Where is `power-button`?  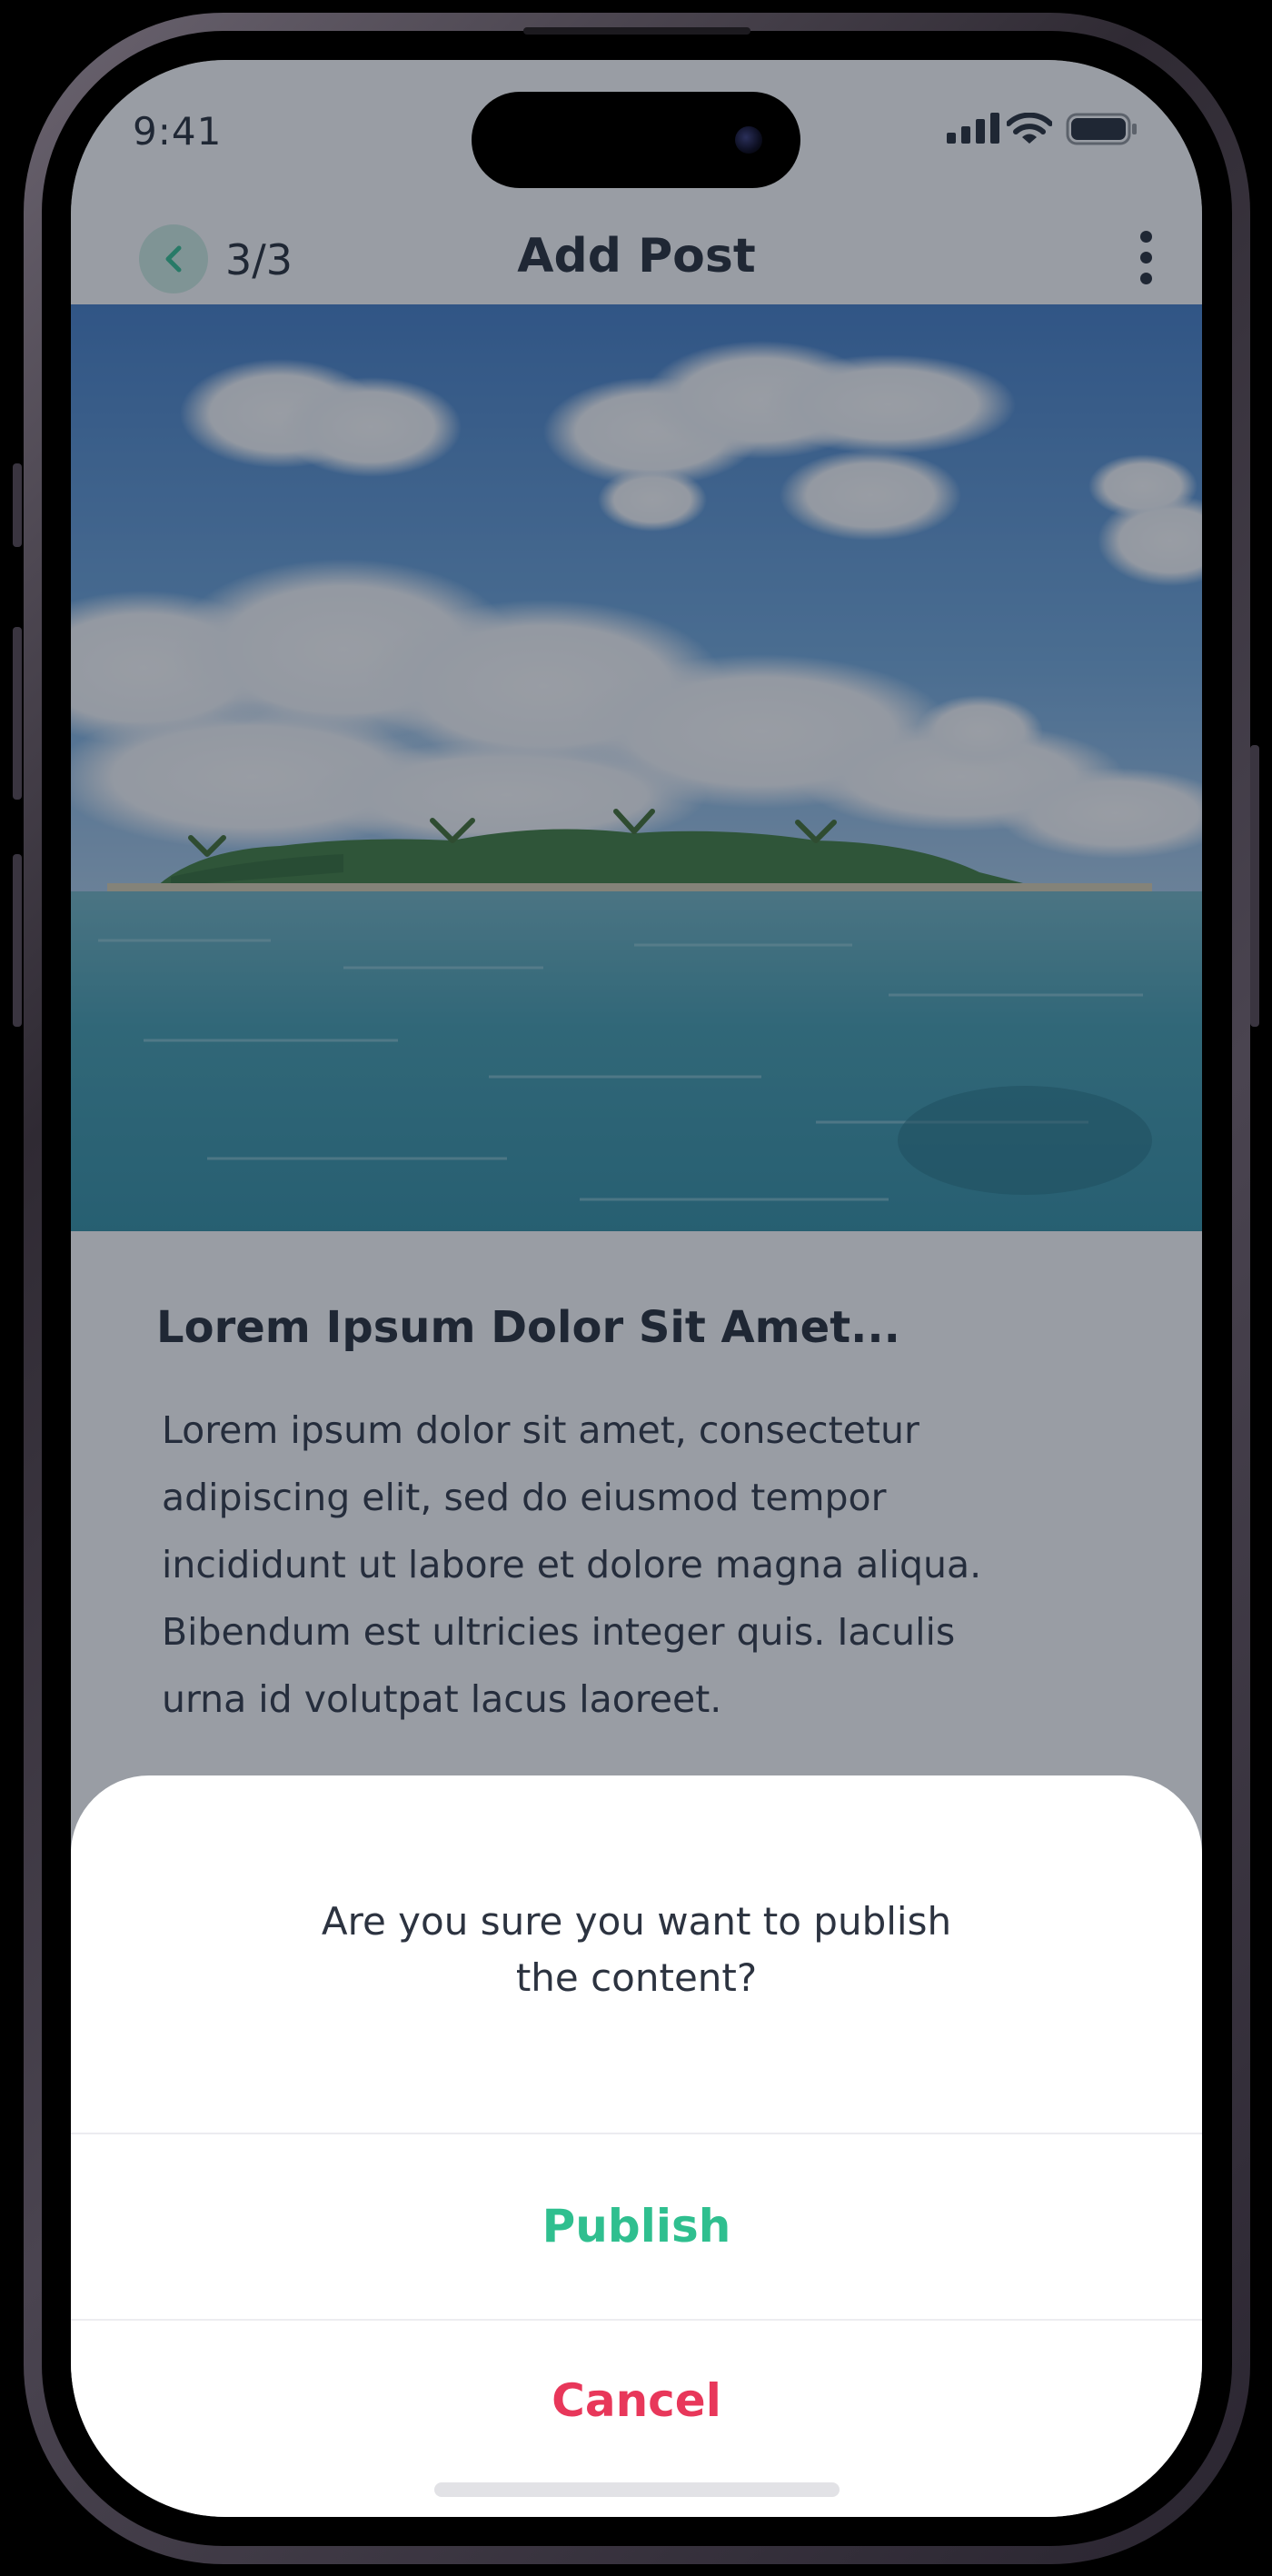
power-button is located at coordinates (1254, 886).